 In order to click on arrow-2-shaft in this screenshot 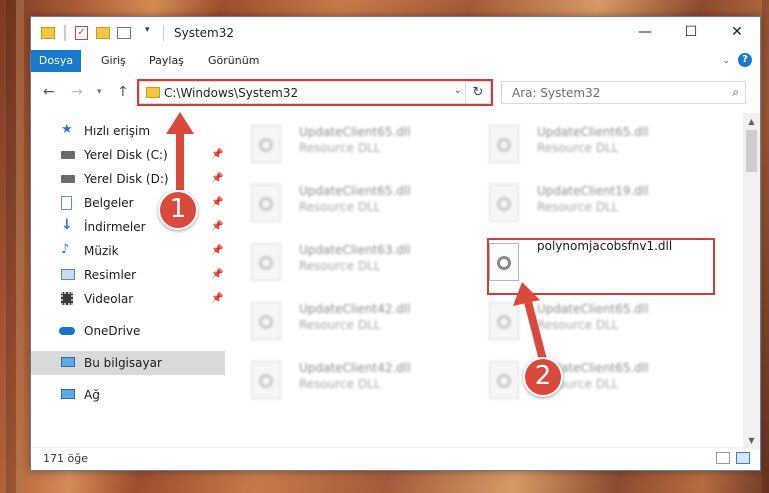, I will do `click(535, 329)`.